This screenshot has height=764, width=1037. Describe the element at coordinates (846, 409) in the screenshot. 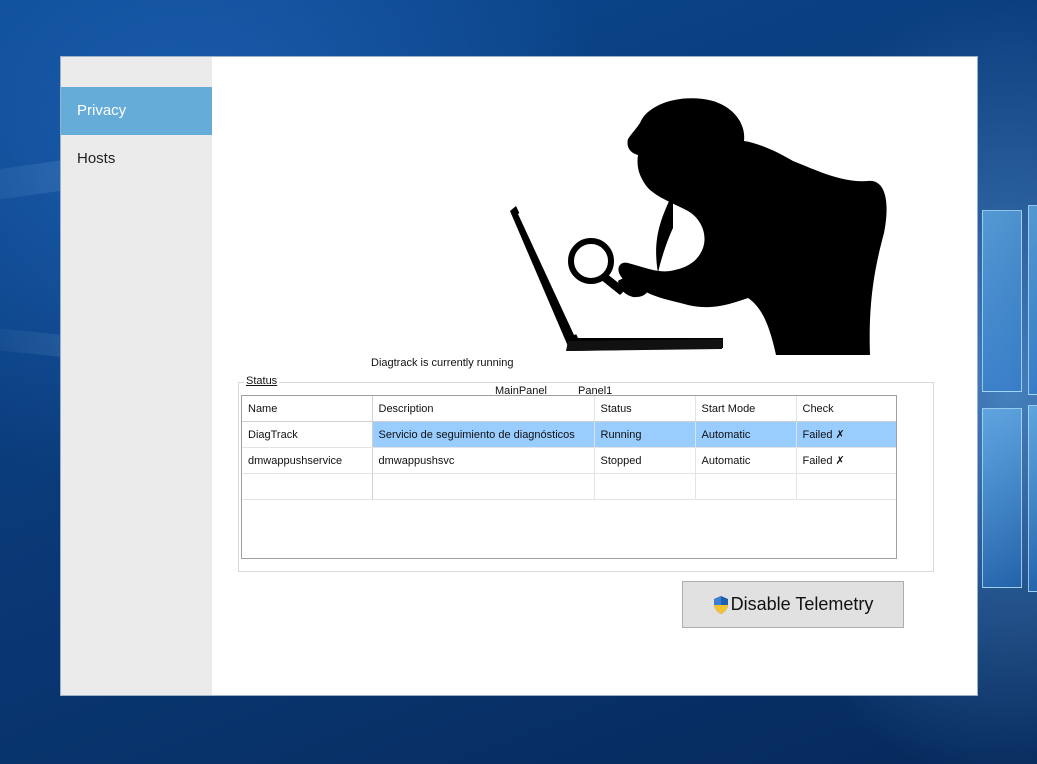

I see `column-header-check: Check` at that location.